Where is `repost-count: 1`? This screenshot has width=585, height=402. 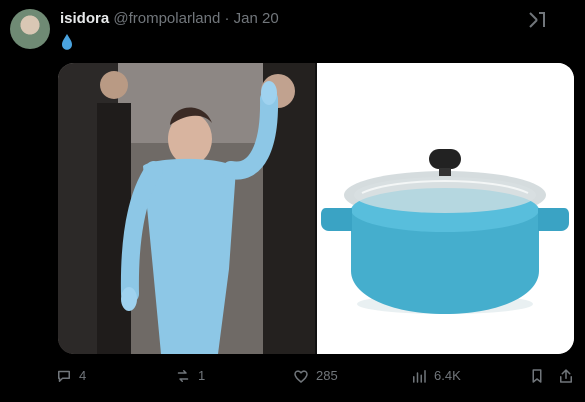 repost-count: 1 is located at coordinates (202, 375).